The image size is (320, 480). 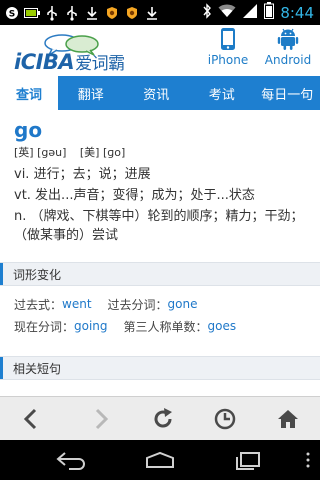 I want to click on headword: go, so click(x=28, y=130).